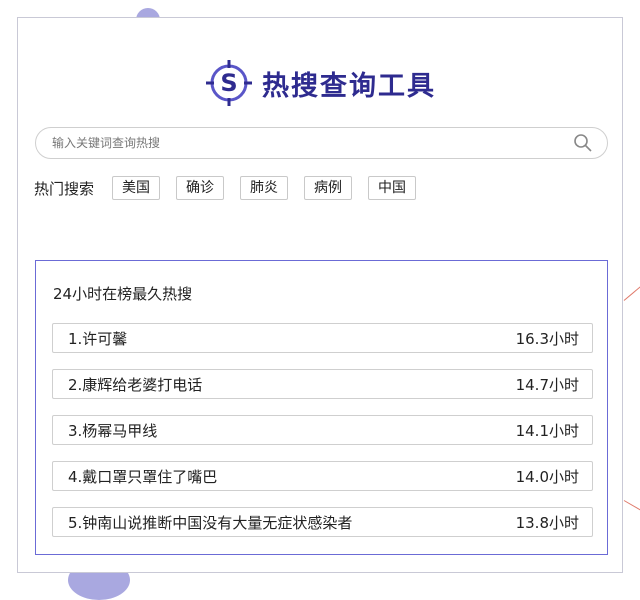  I want to click on ranking-item-duration: 16.3小时, so click(547, 338).